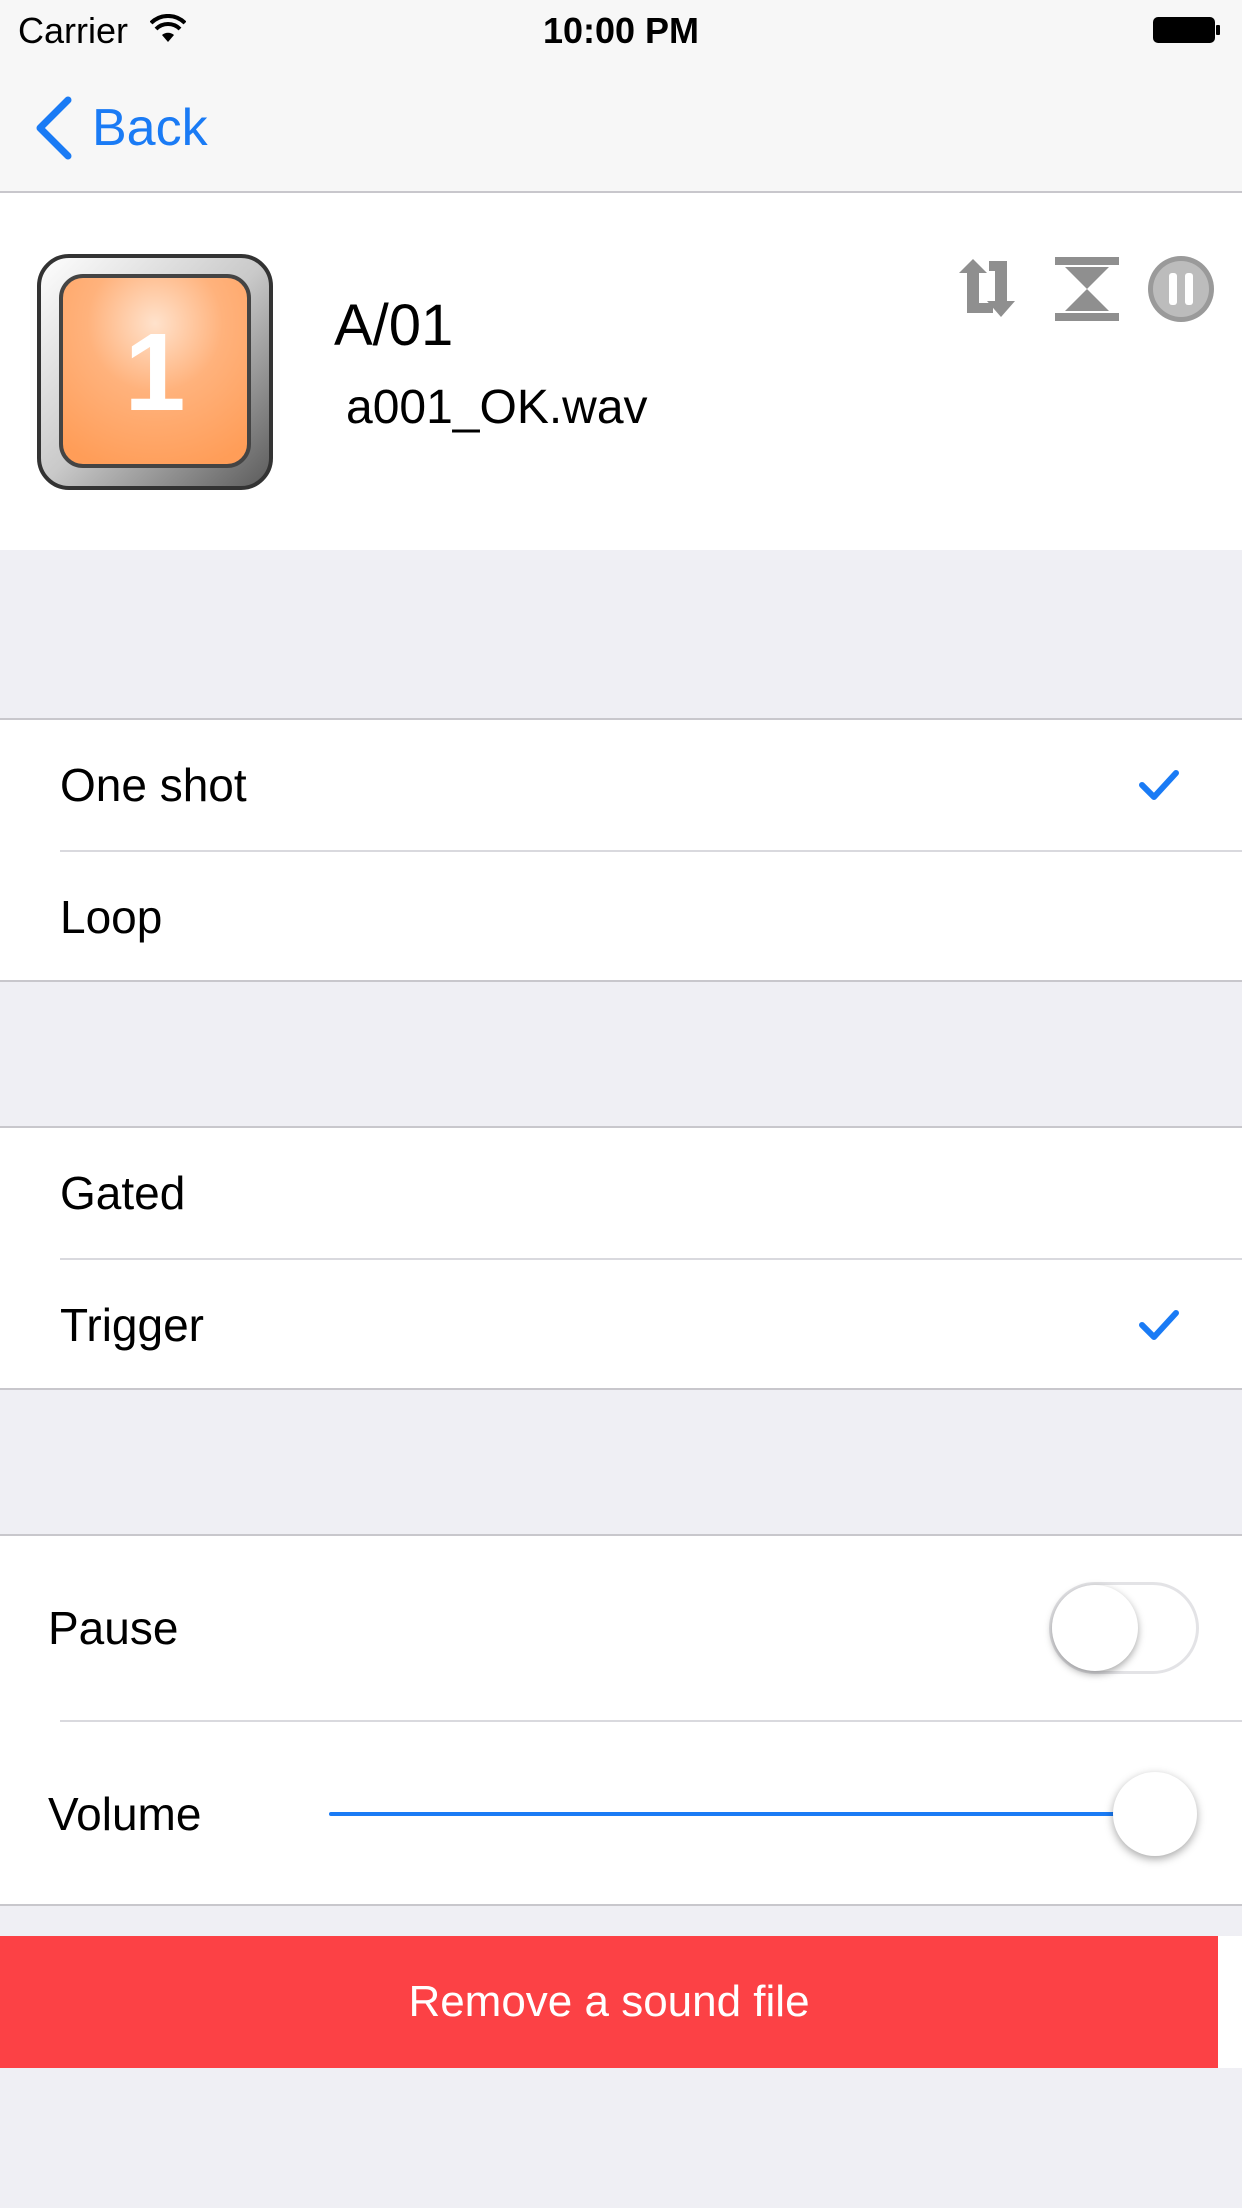 The width and height of the screenshot is (1242, 2208). I want to click on option-one-shot: One shot, so click(621, 785).